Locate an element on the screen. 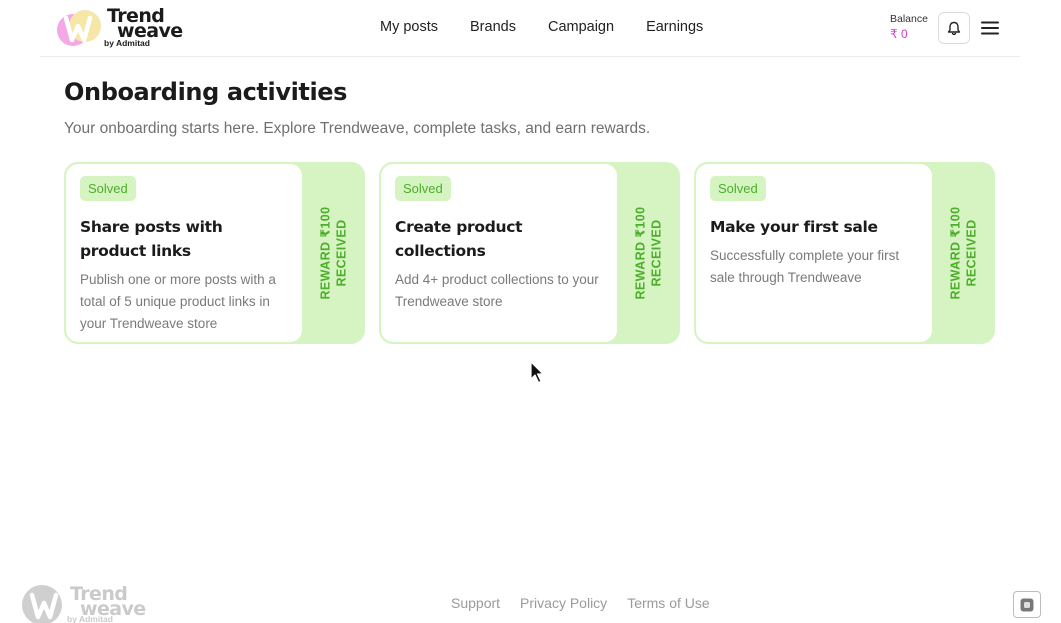  hamburger-menu-icon is located at coordinates (990, 28).